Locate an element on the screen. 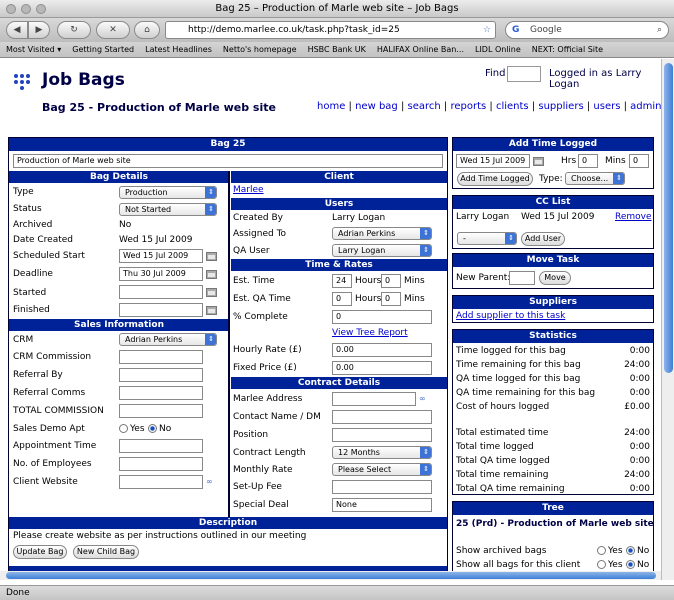 This screenshot has height=600, width=674. vertical-scroll-thumb is located at coordinates (668, 218).